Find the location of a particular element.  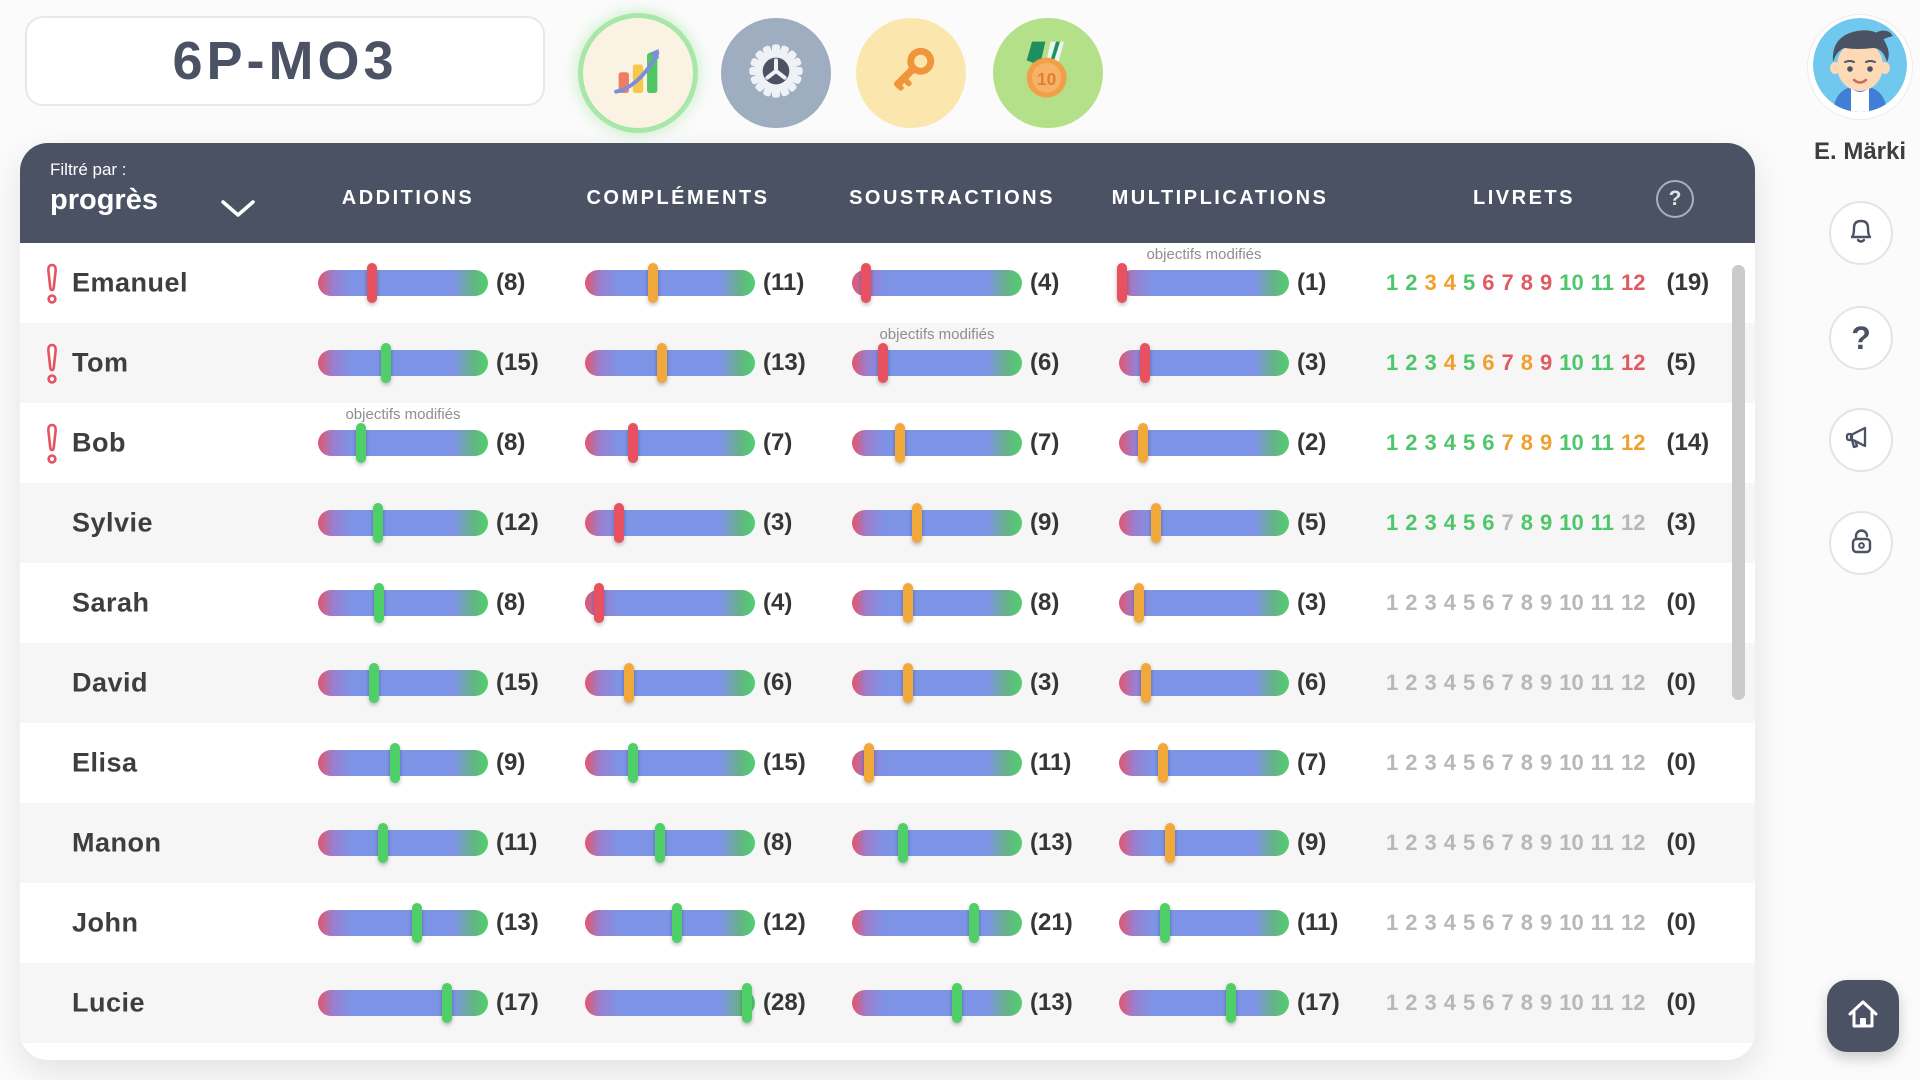

student-name: Elisa is located at coordinates (105, 763).